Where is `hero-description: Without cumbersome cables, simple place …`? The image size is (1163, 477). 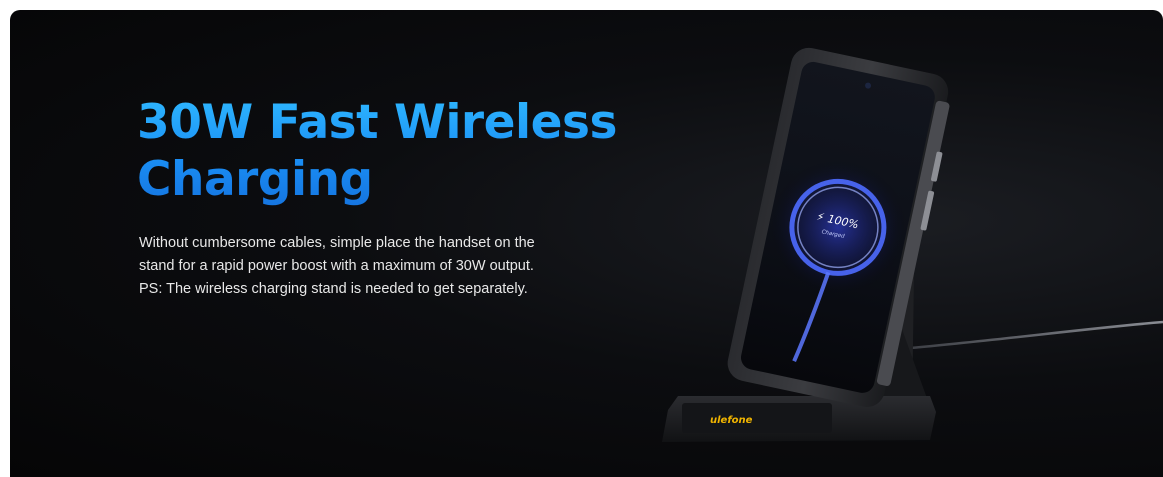
hero-description: Without cumbersome cables, simple place … is located at coordinates (359, 266).